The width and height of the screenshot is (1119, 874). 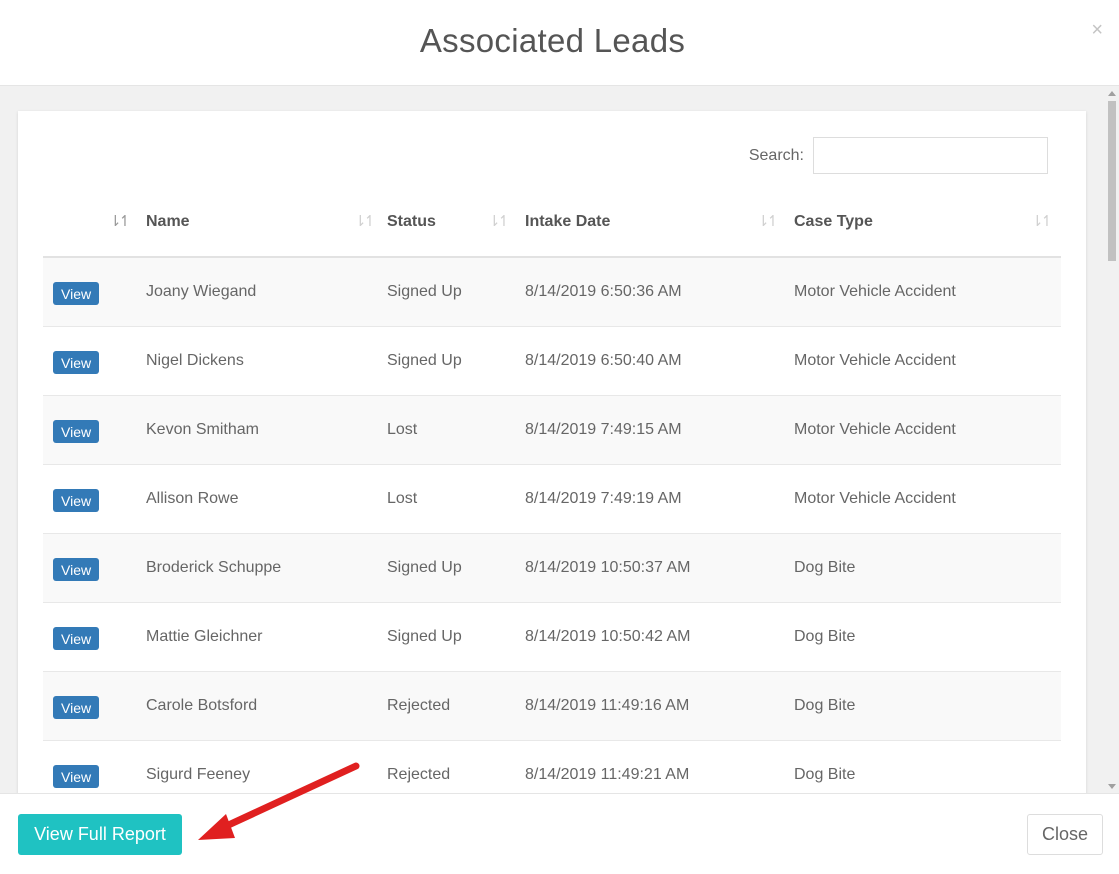 I want to click on modal-title: Associated Leads, so click(x=552, y=40).